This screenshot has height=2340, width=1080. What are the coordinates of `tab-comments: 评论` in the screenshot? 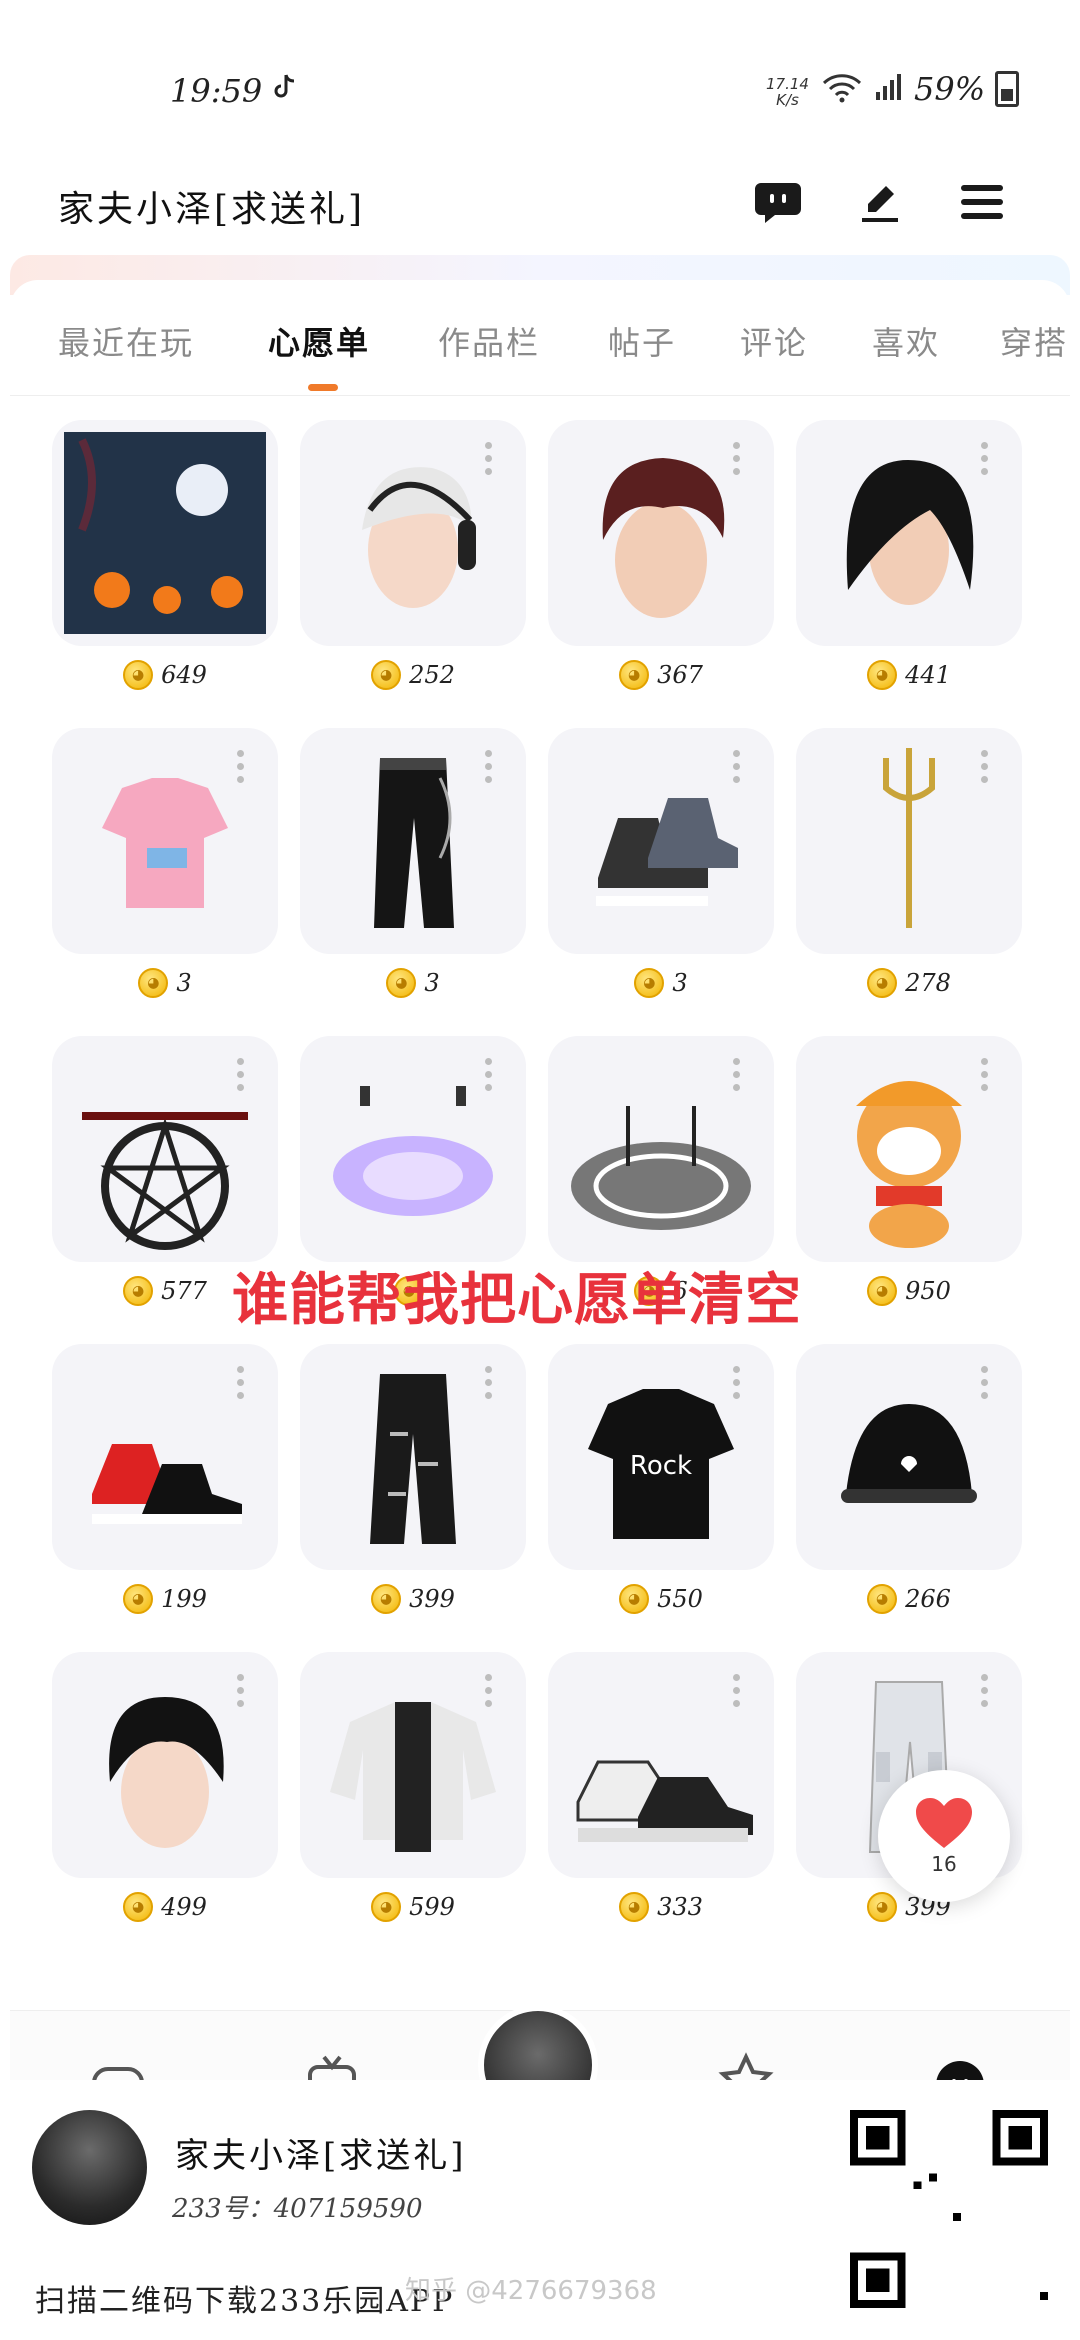 It's located at (774, 341).